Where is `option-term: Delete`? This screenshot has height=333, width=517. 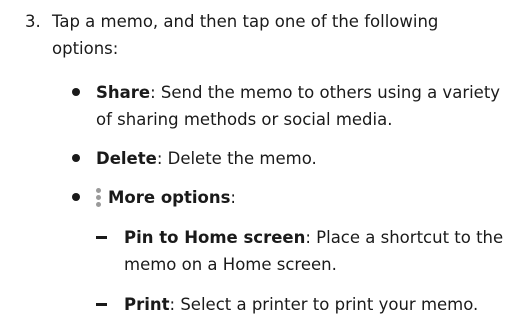 option-term: Delete is located at coordinates (126, 158).